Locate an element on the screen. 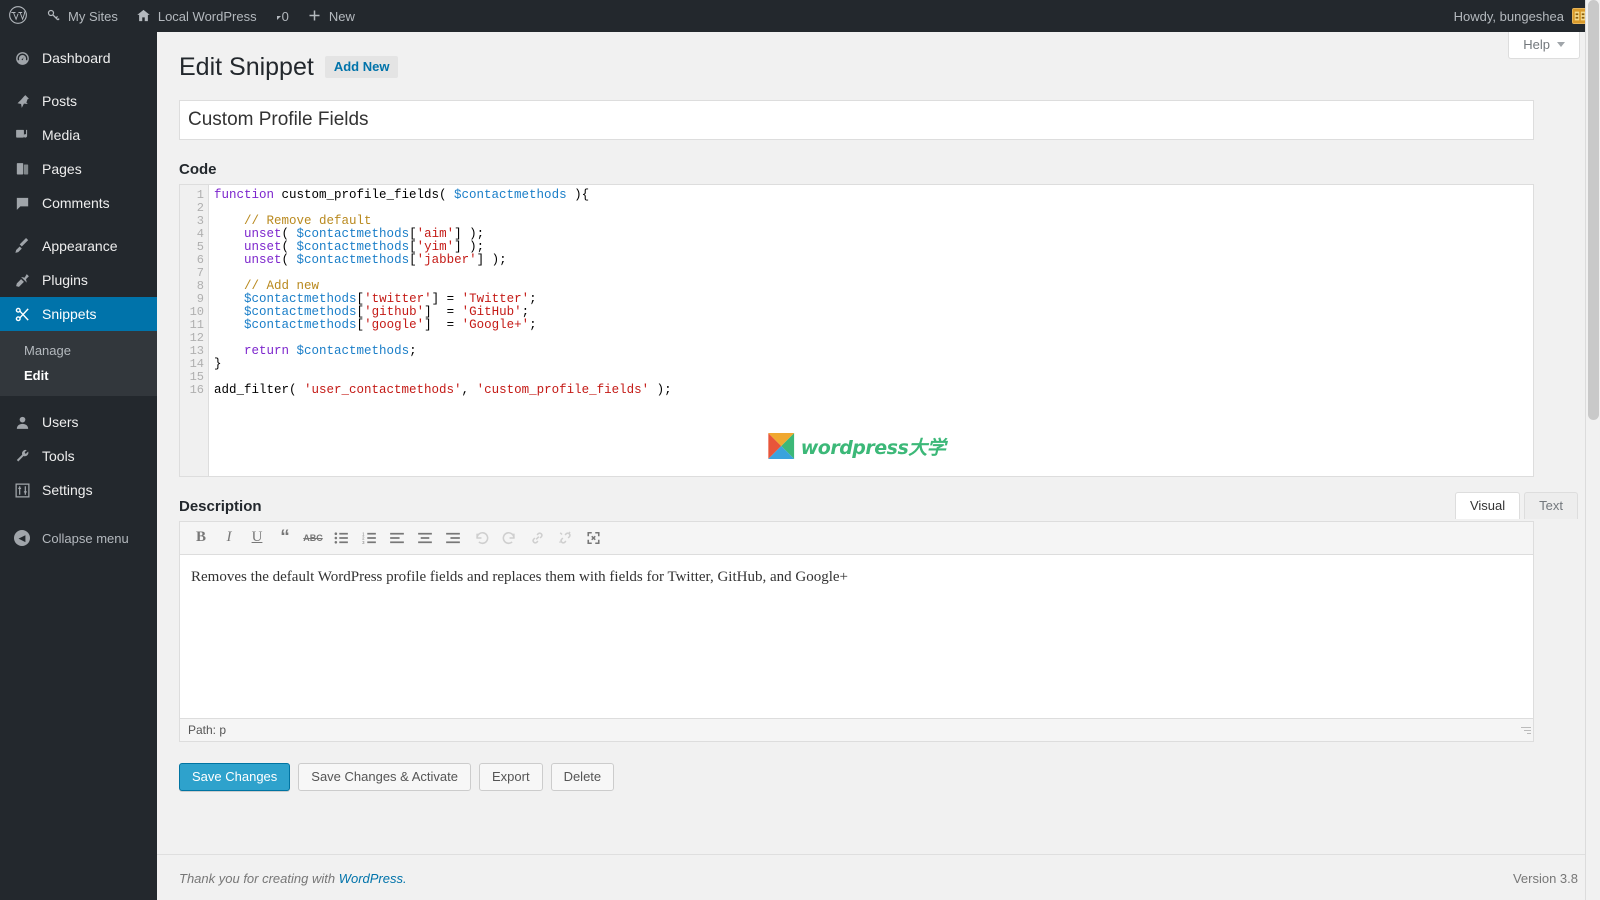 This screenshot has height=900, width=1600. adminbar-site-label: Local WordPress is located at coordinates (207, 16).